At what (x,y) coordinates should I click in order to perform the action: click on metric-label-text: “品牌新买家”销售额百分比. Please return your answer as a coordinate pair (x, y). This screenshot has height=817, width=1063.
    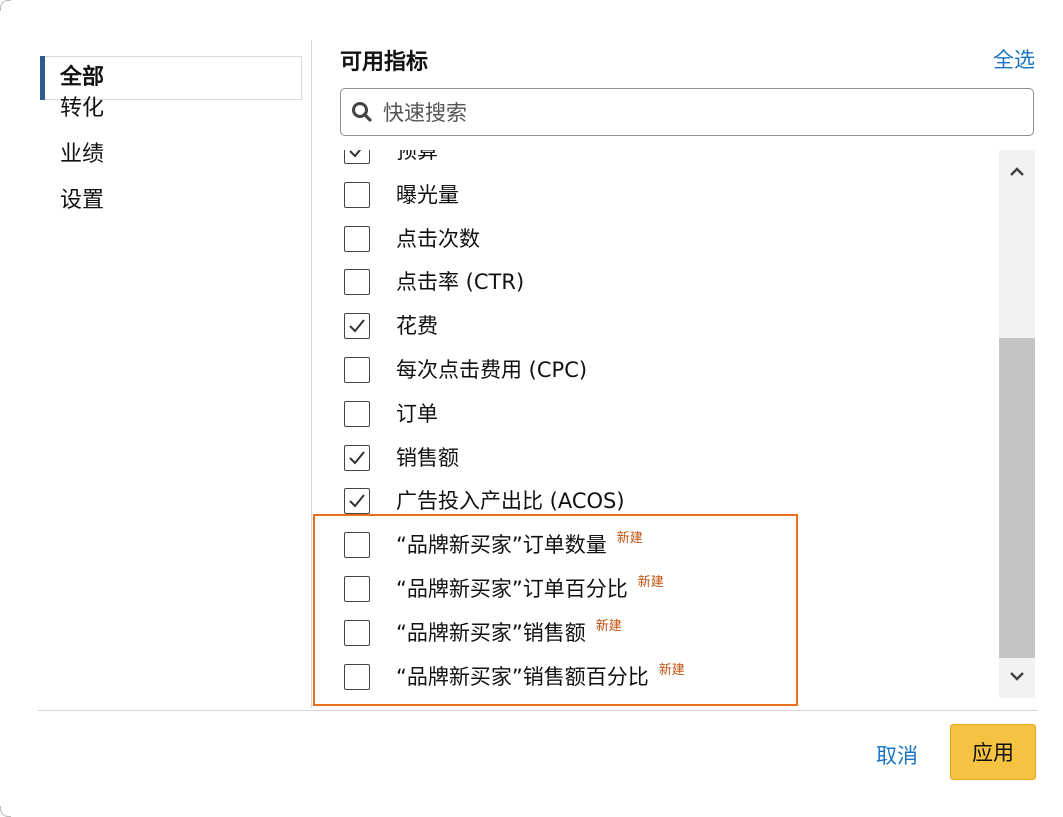
    Looking at the image, I should click on (522, 676).